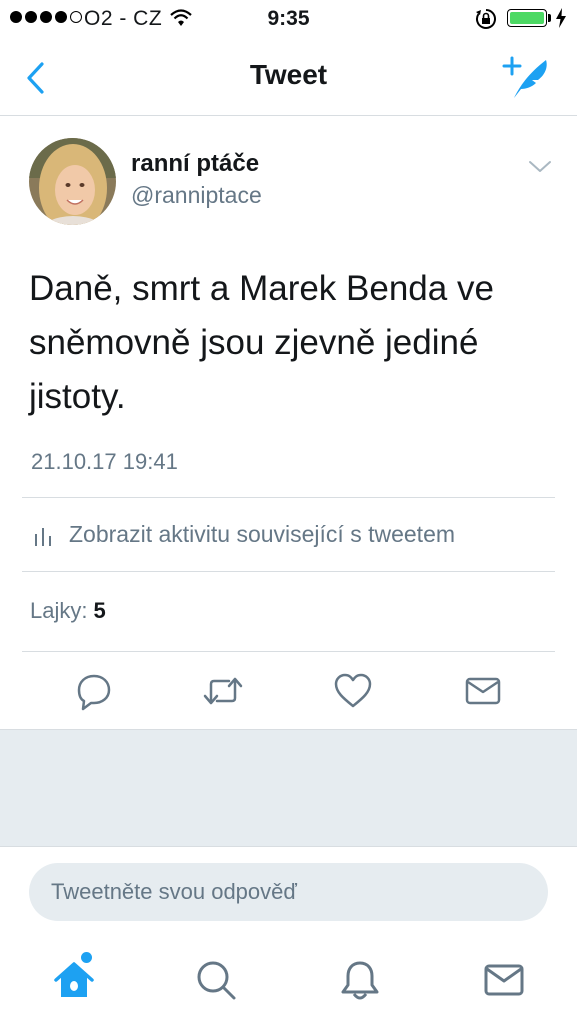  I want to click on likes-summary: Lajky: 5, so click(68, 611).